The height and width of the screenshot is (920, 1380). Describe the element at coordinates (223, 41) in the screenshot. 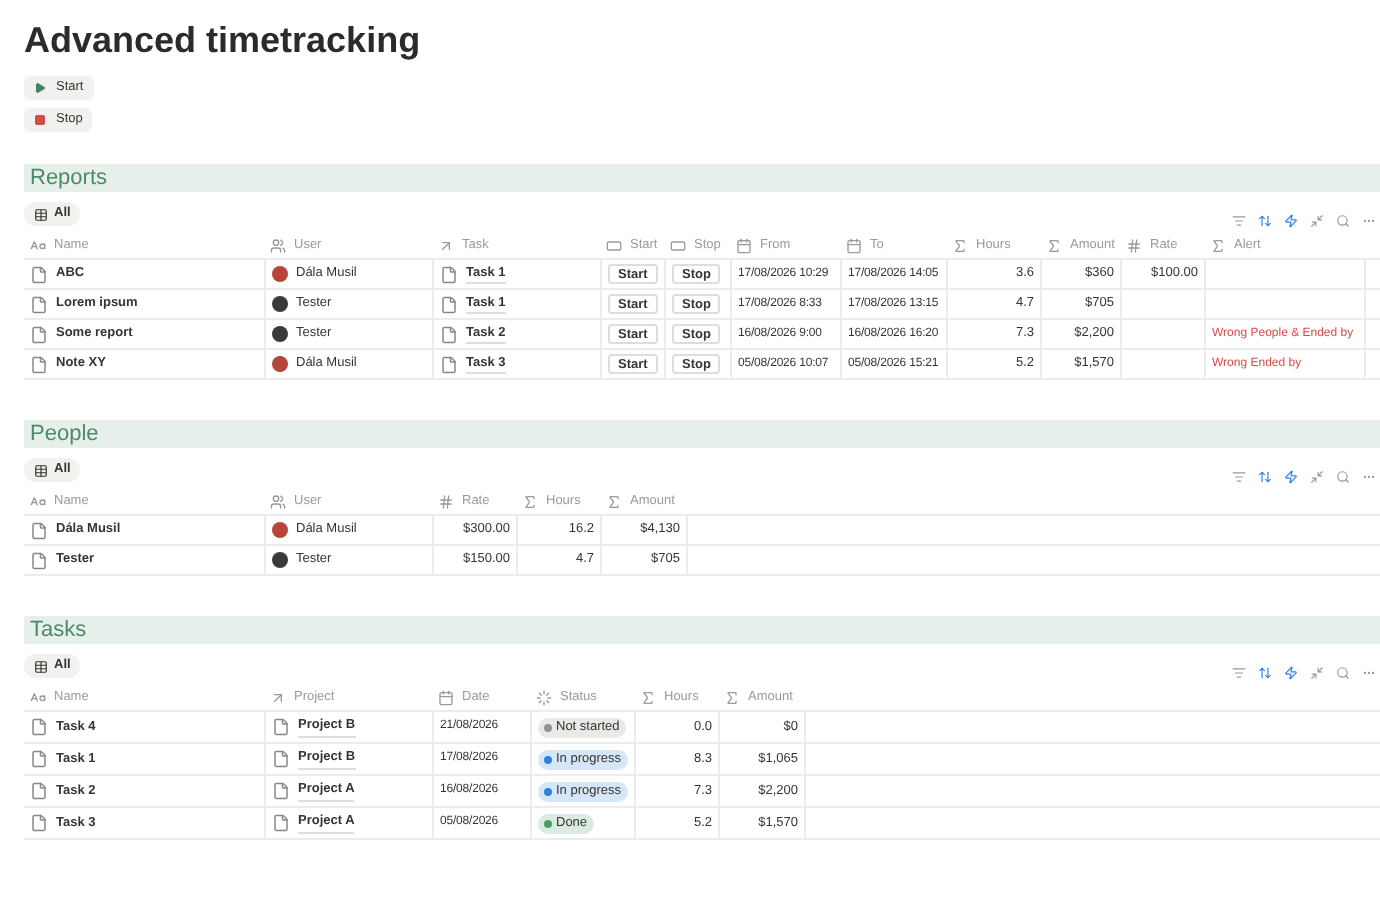

I see `page-title: Advanced timetracking` at that location.